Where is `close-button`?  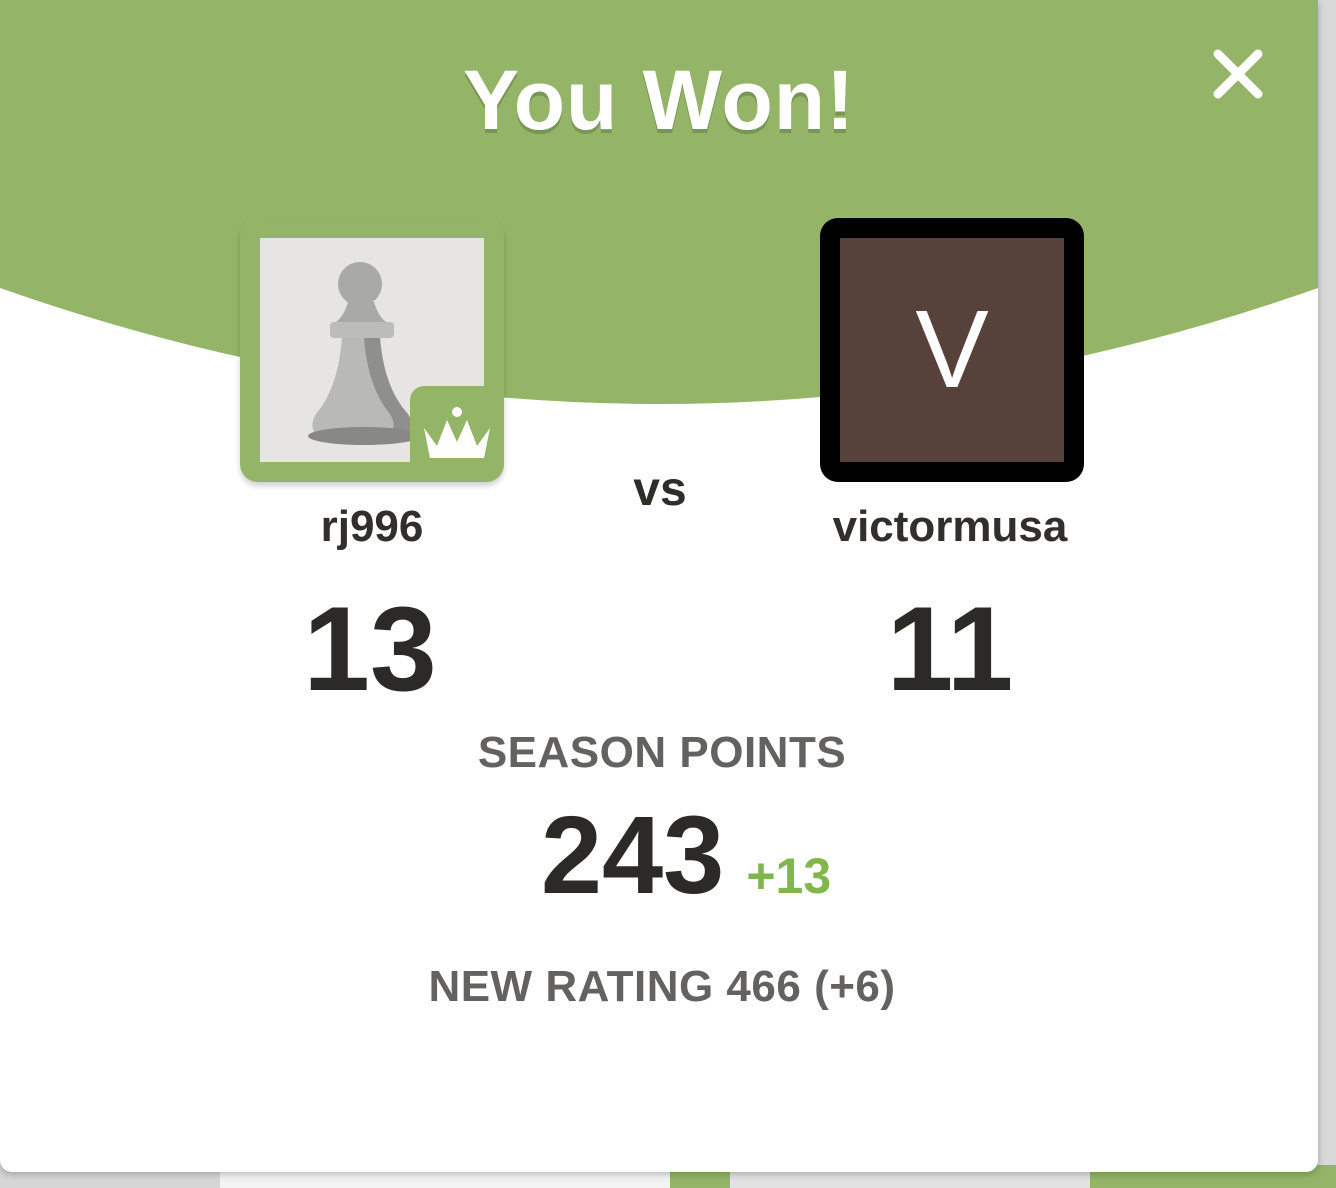
close-button is located at coordinates (1238, 74).